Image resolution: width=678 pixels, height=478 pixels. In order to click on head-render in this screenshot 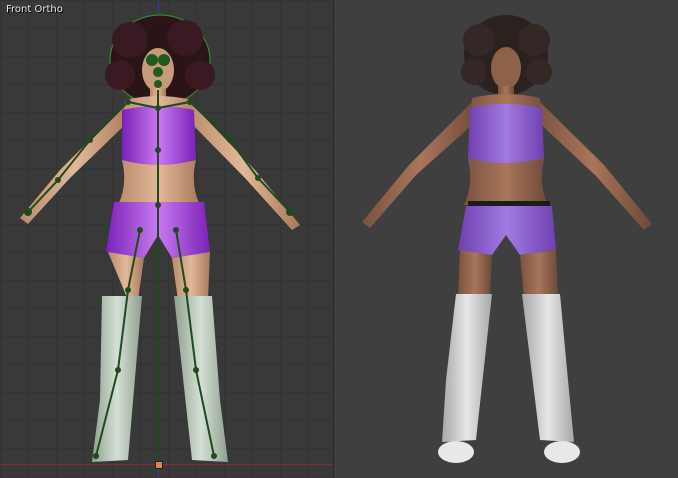, I will do `click(506, 68)`.